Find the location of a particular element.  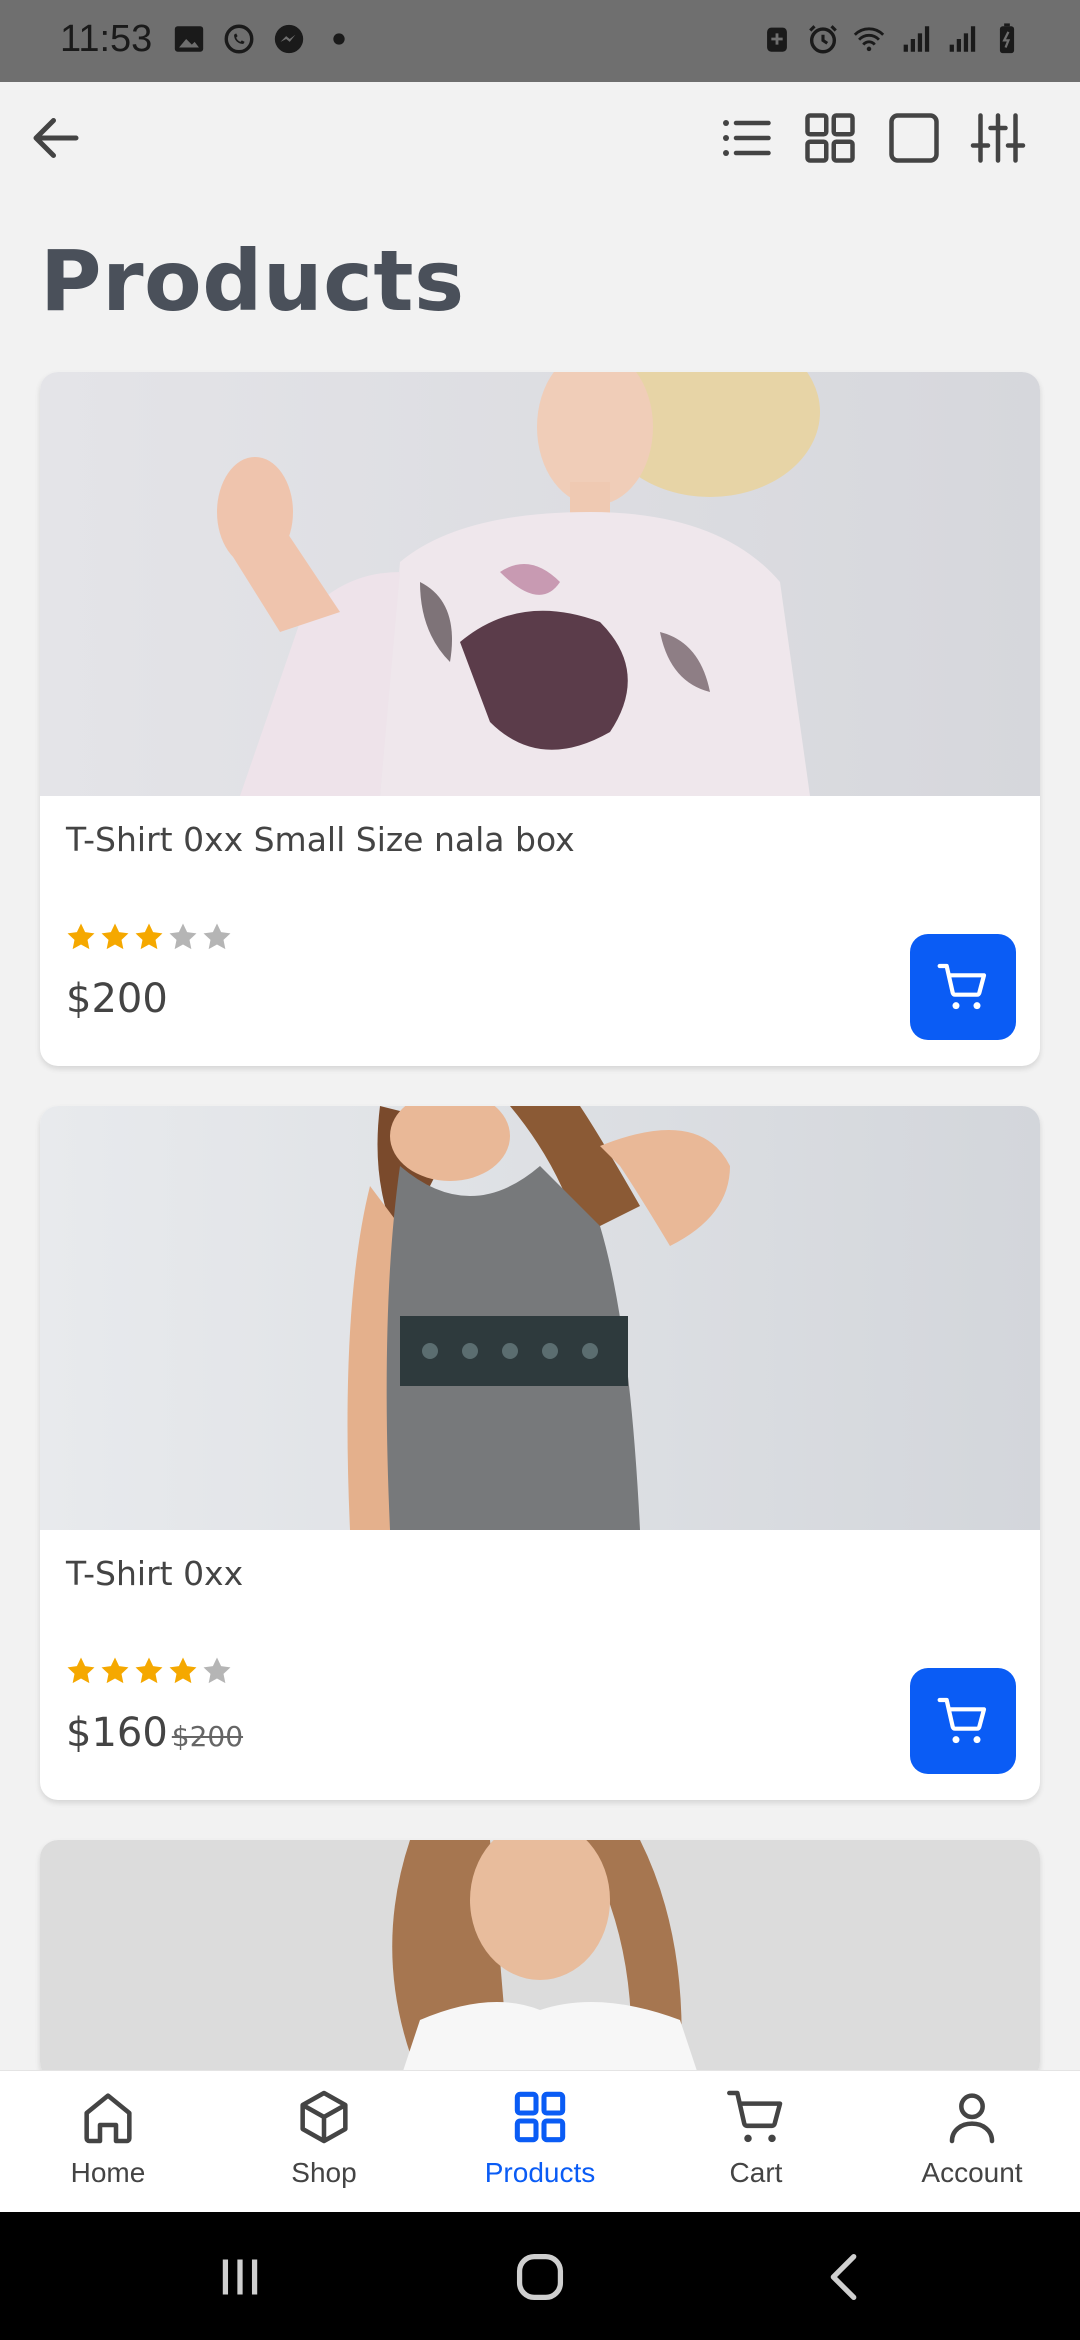

bottom-navigation: Home Shop Products Cart Account is located at coordinates (540, 2141).